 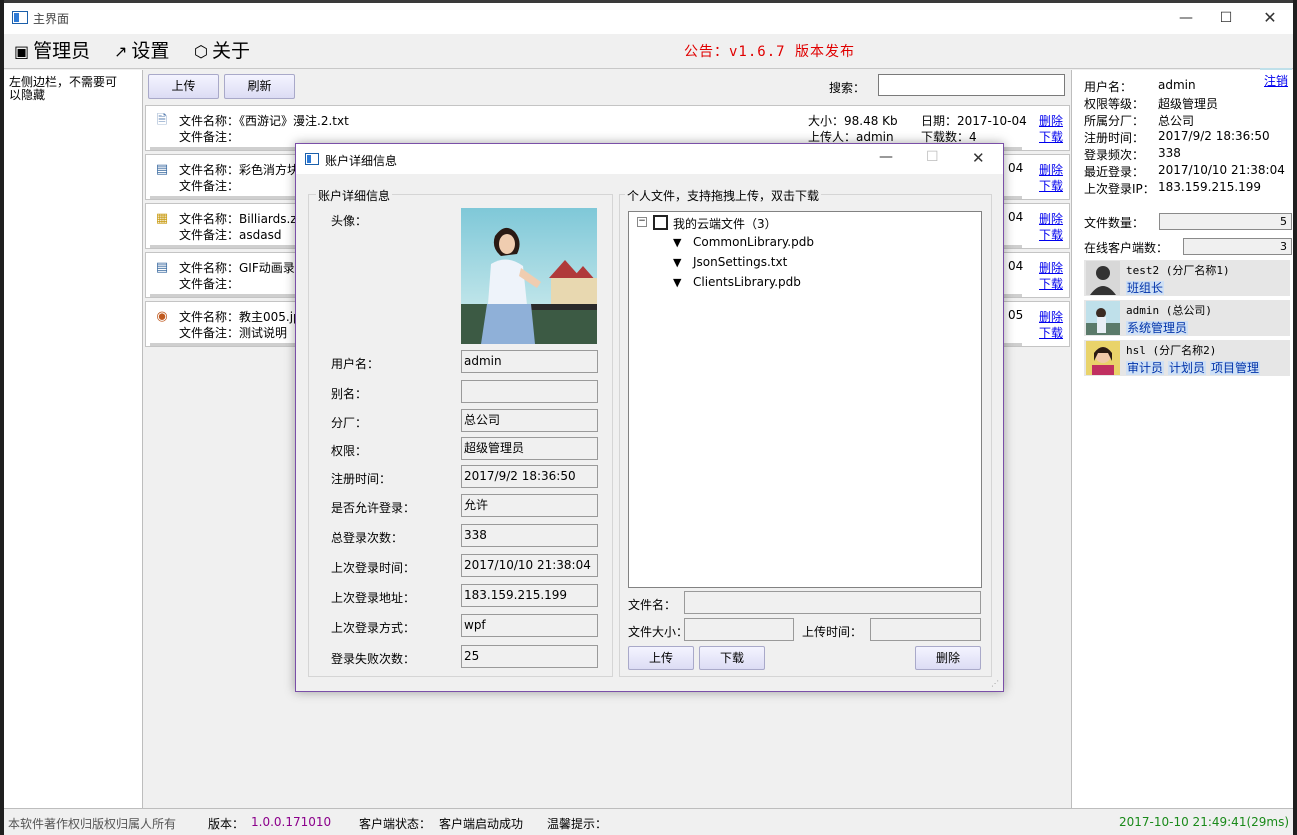 I want to click on search-input, so click(x=971, y=85).